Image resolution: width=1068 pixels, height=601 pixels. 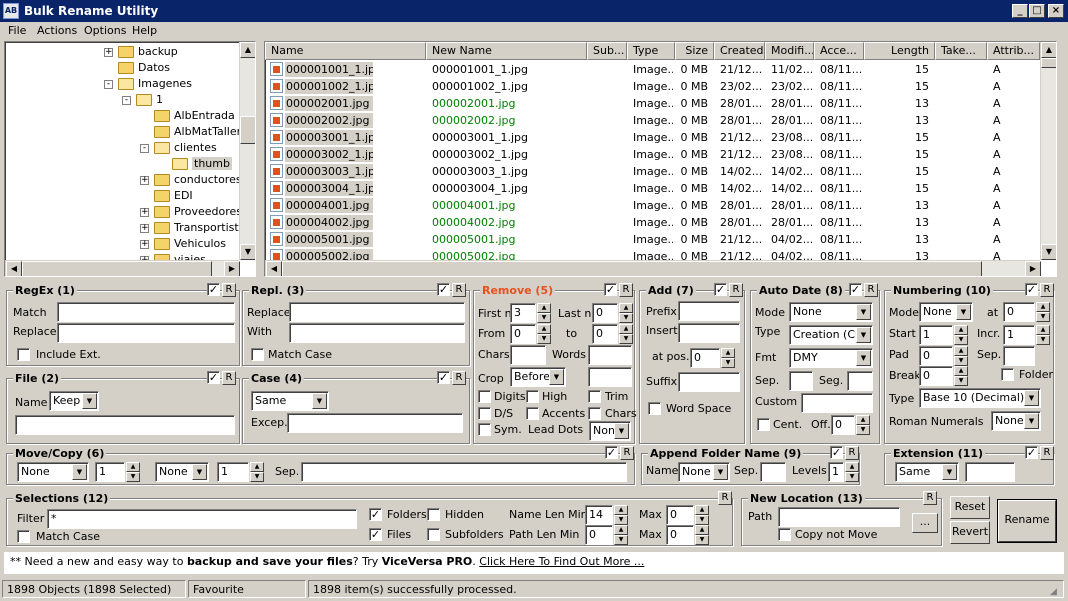 What do you see at coordinates (375, 514) in the screenshot?
I see `folders-checkbox: ✓` at bounding box center [375, 514].